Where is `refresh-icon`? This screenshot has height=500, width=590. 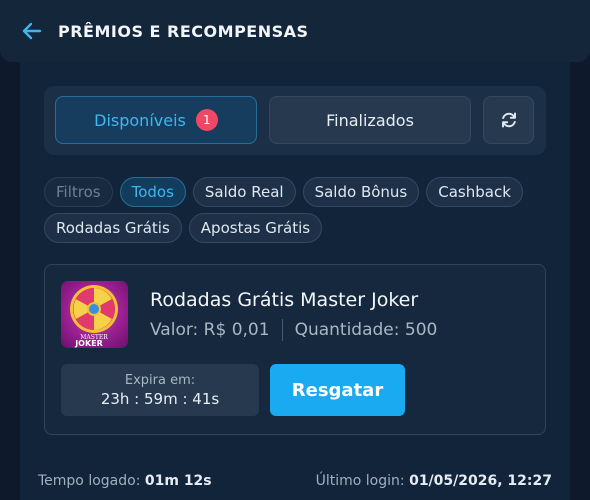
refresh-icon is located at coordinates (508, 120).